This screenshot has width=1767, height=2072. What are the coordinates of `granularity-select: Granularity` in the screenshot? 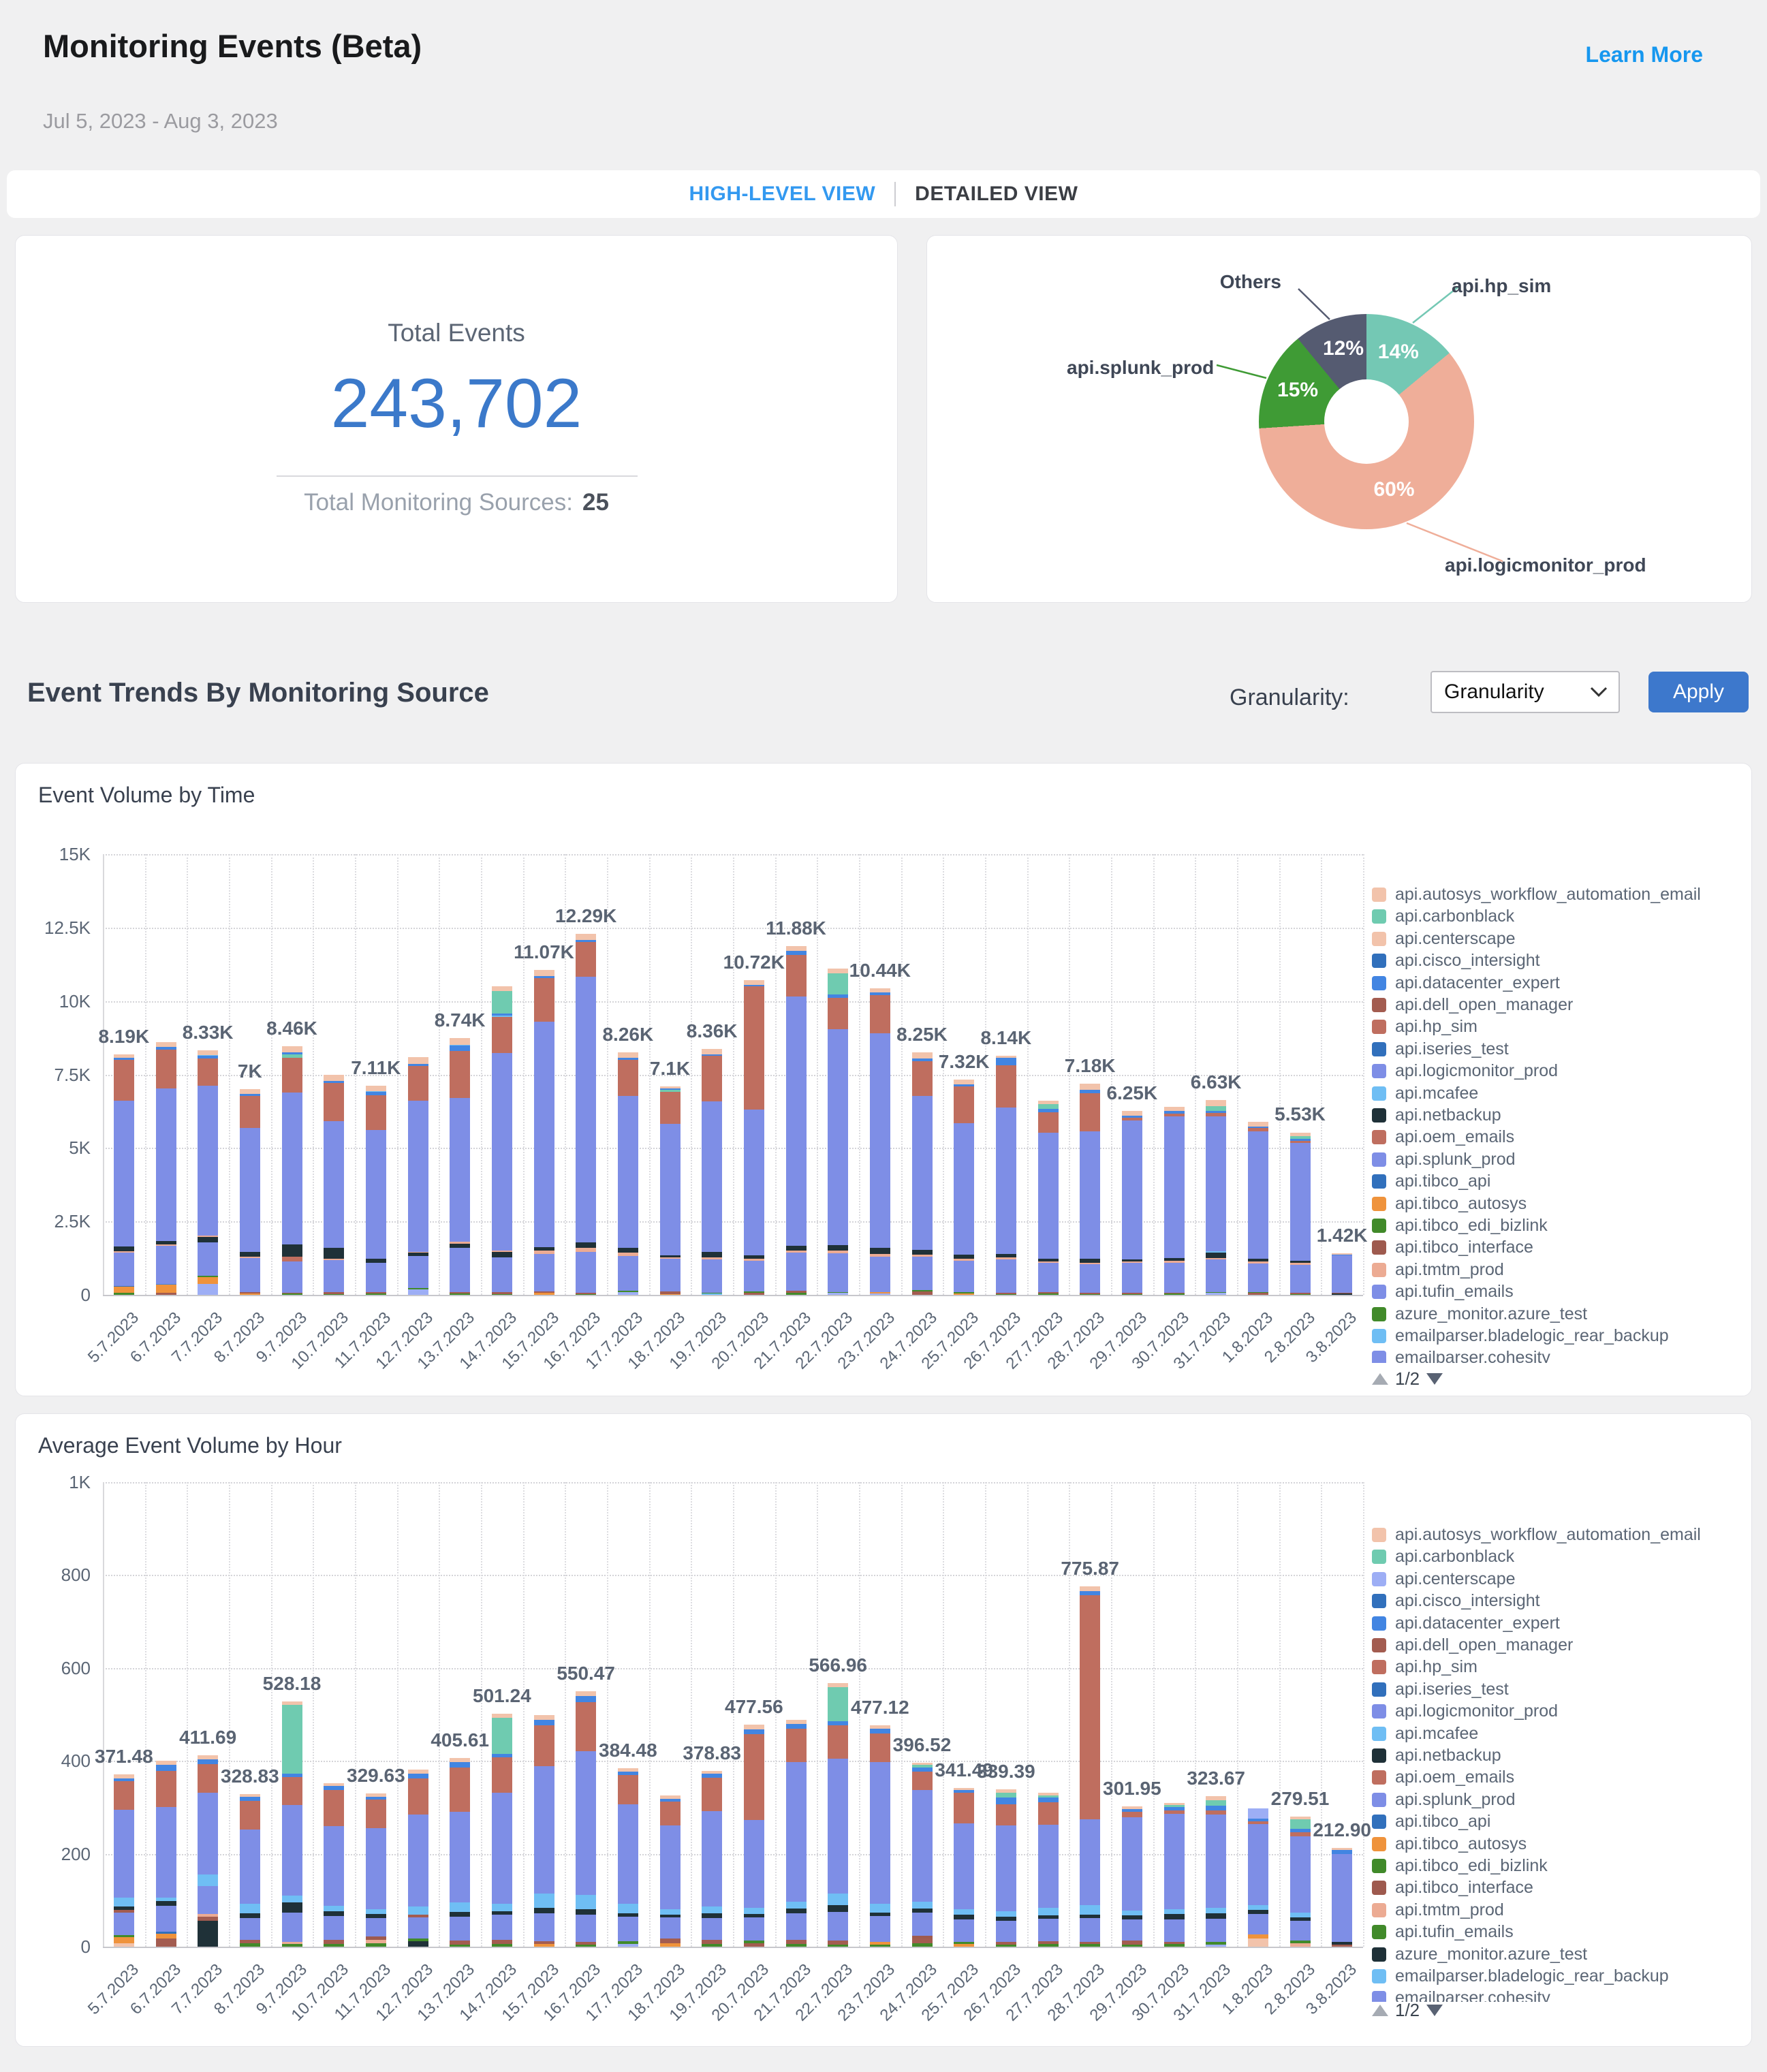 It's located at (1525, 692).